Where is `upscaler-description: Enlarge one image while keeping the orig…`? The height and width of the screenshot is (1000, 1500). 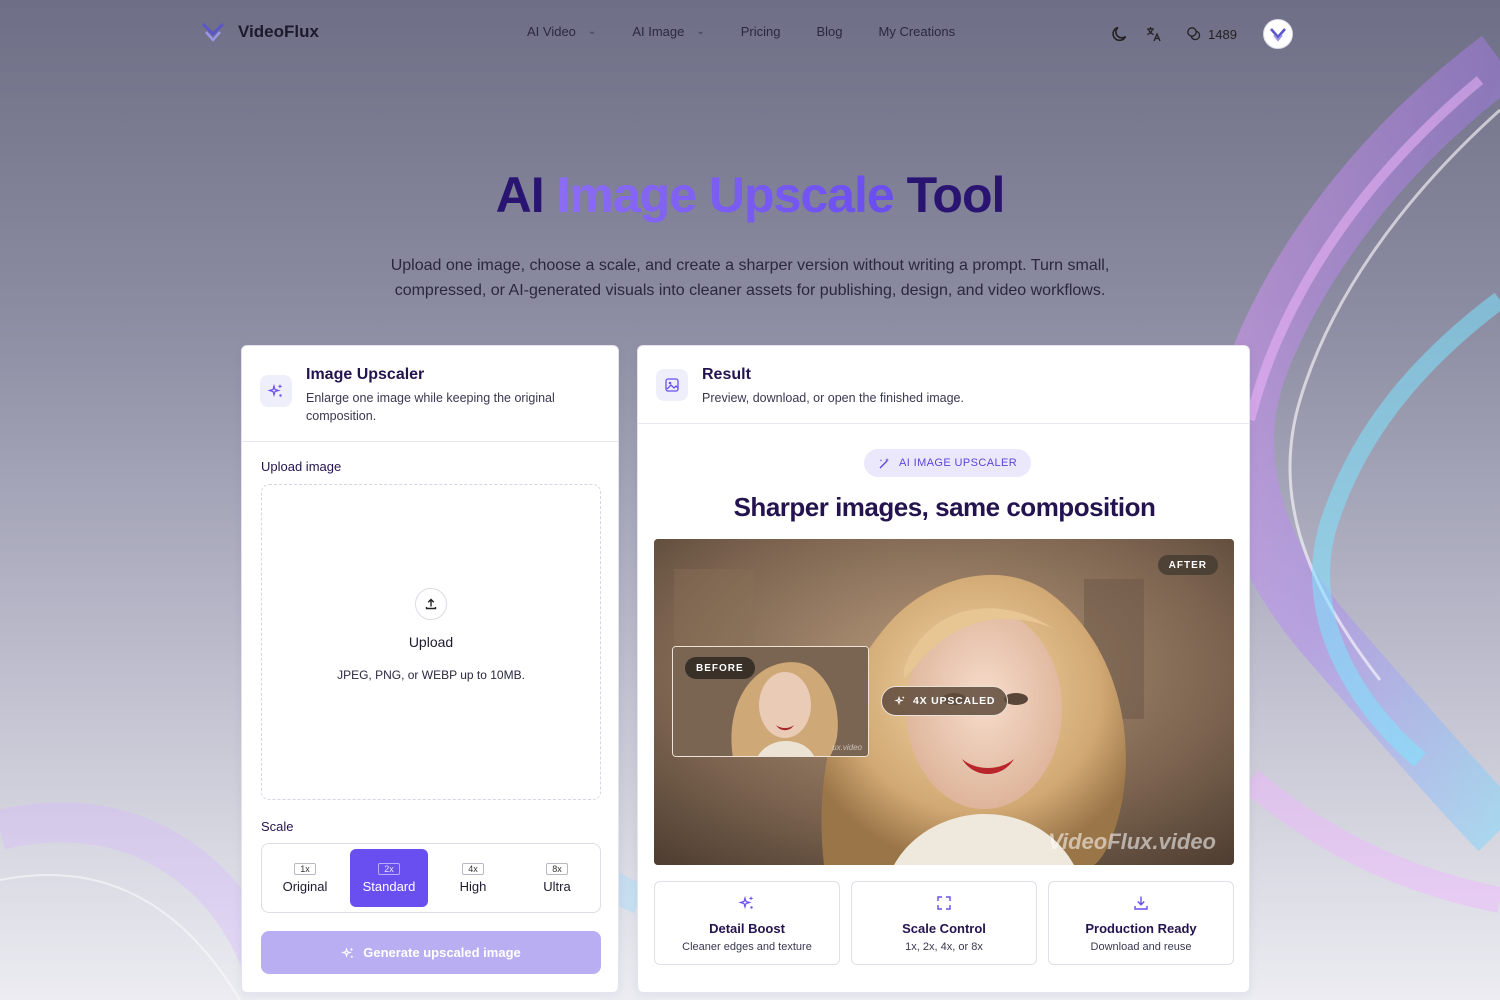
upscaler-description: Enlarge one image while keeping the orig… is located at coordinates (430, 407).